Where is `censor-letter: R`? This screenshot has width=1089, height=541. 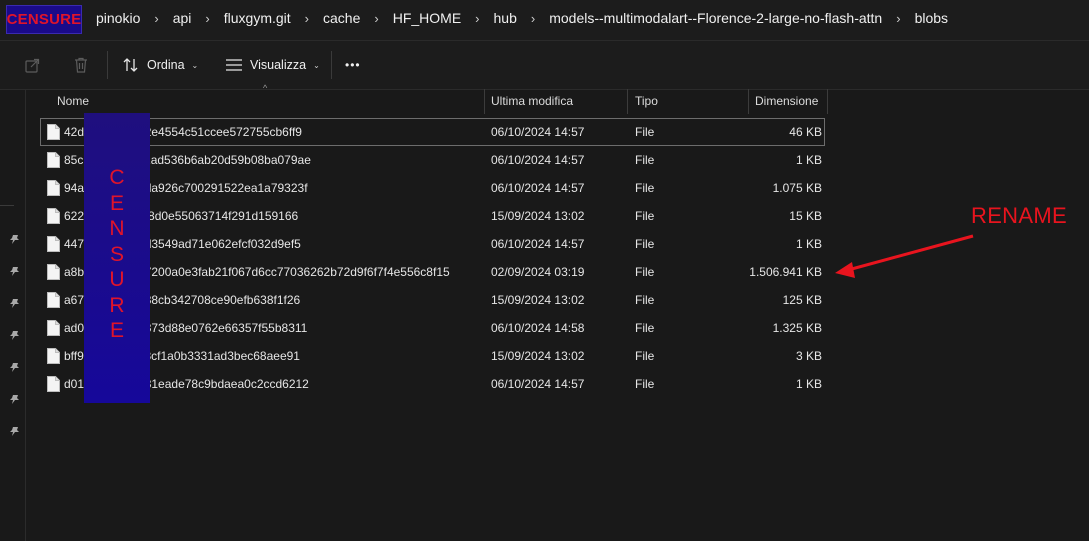
censor-letter: R is located at coordinates (117, 305).